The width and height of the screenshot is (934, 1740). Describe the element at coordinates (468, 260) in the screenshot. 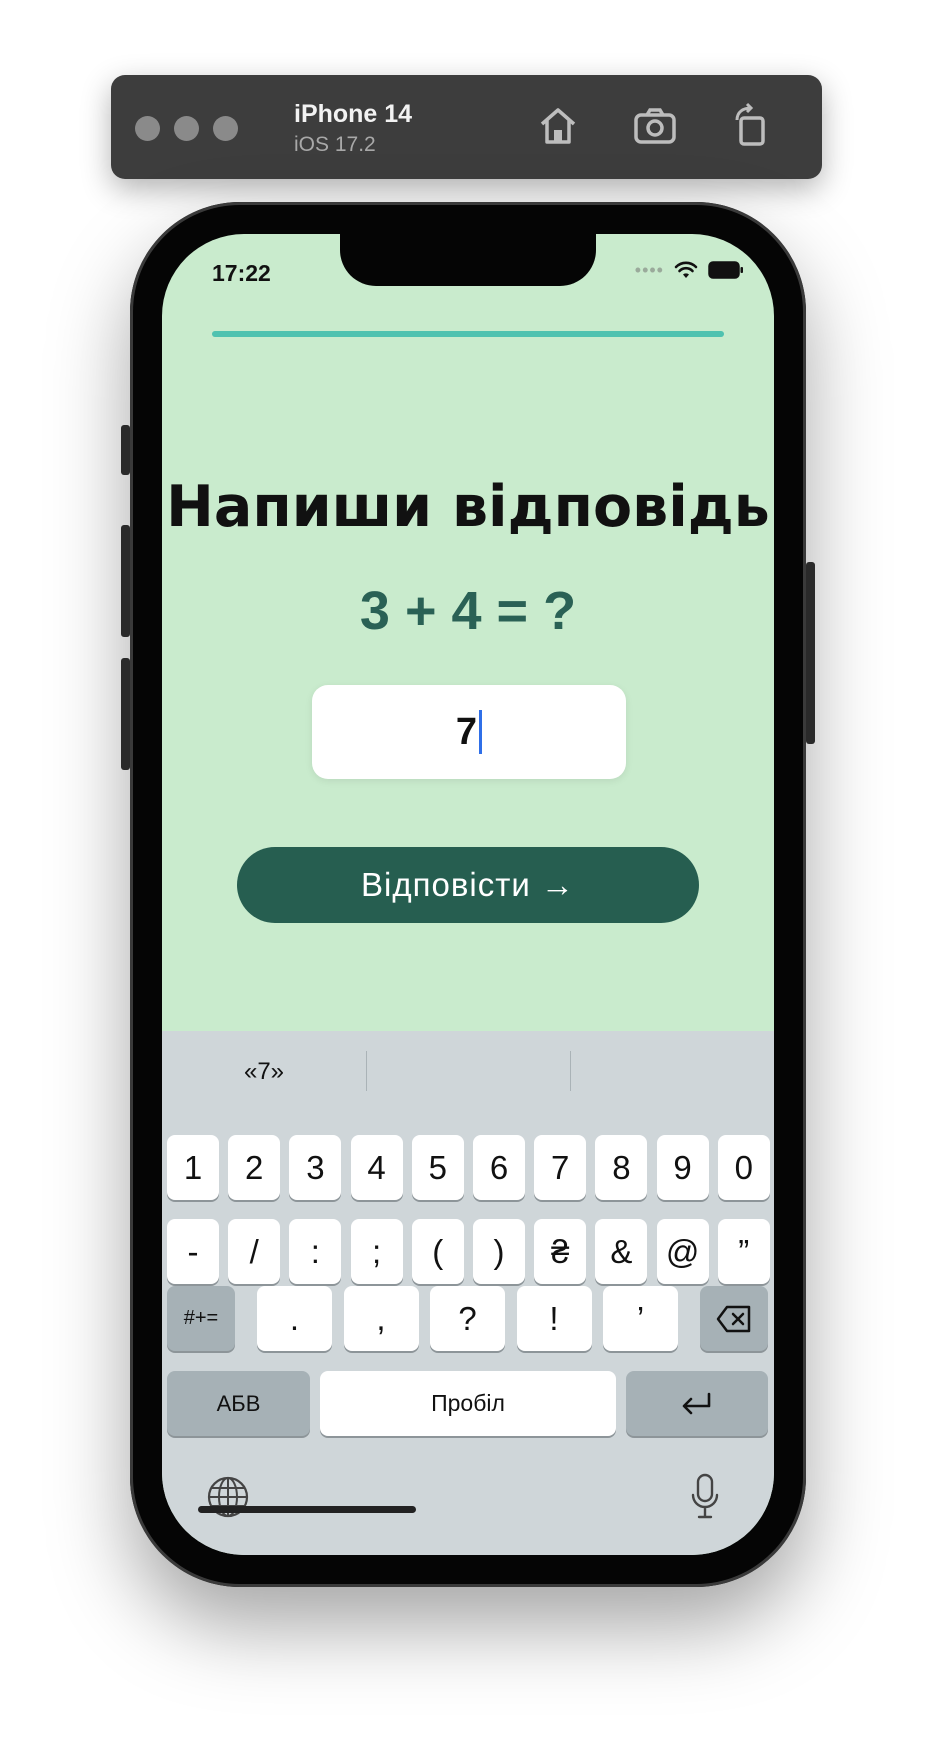

I see `notch` at that location.